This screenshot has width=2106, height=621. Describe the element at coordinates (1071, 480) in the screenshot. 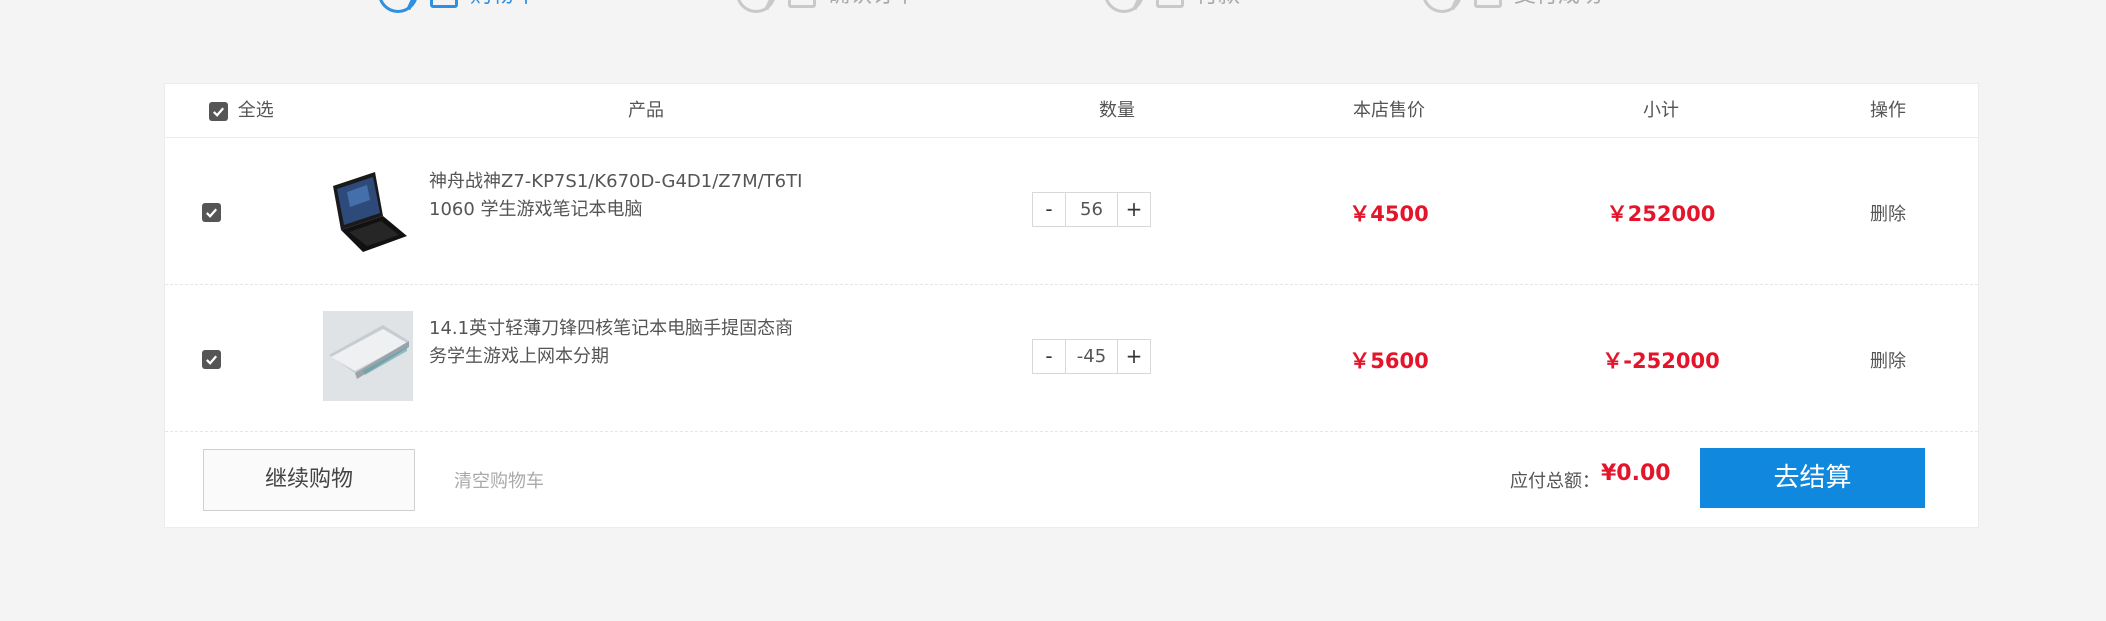

I see `cart-footer: 继续购物 清空购物车 应付总额： ¥0.00 去结算` at that location.